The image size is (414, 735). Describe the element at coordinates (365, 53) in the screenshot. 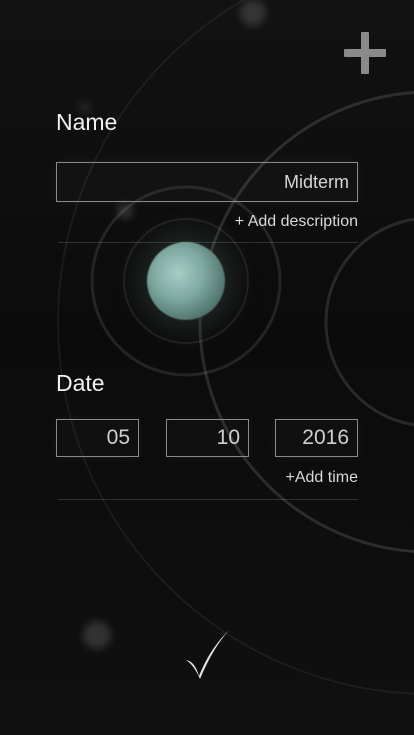

I see `add-icon` at that location.